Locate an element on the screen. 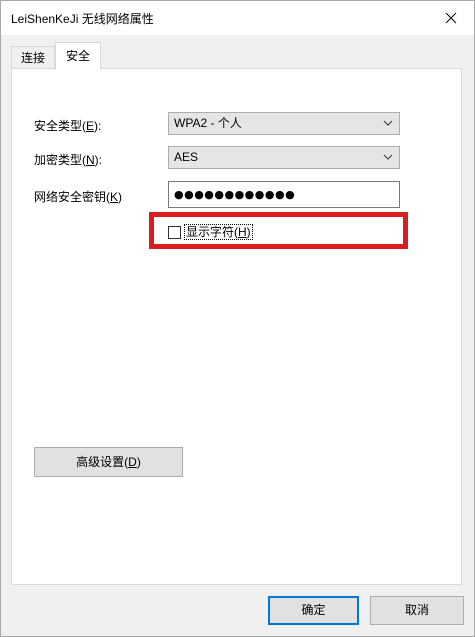  network-key-input: ●●●●●●●●●●●● is located at coordinates (284, 194).